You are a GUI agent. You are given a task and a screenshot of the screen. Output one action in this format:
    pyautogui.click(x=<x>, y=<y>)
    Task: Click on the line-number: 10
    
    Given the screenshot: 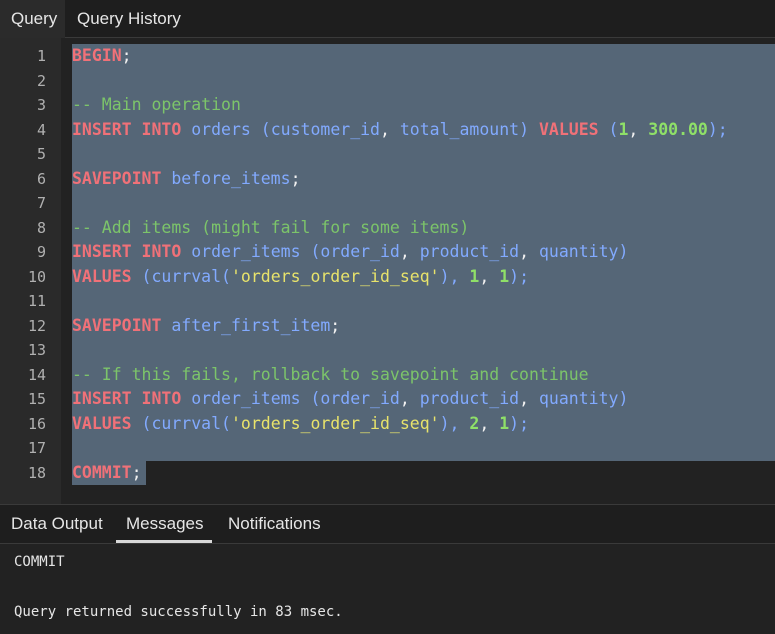 What is the action you would take?
    pyautogui.click(x=36, y=276)
    